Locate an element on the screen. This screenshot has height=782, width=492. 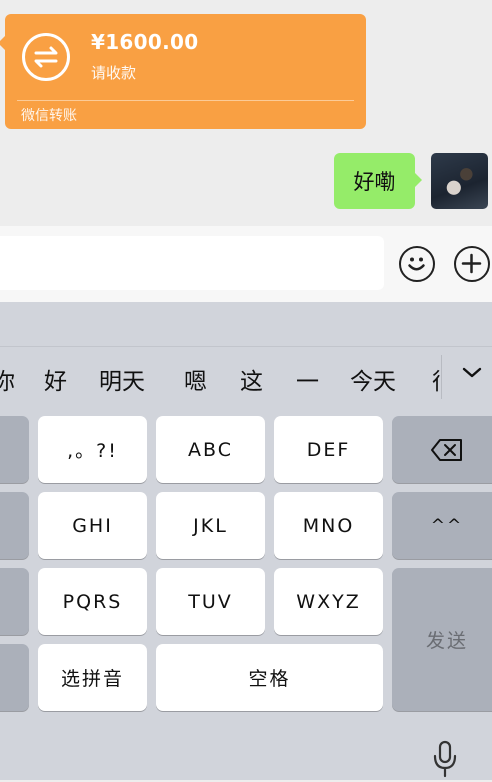
key-def: DEF is located at coordinates (328, 449).